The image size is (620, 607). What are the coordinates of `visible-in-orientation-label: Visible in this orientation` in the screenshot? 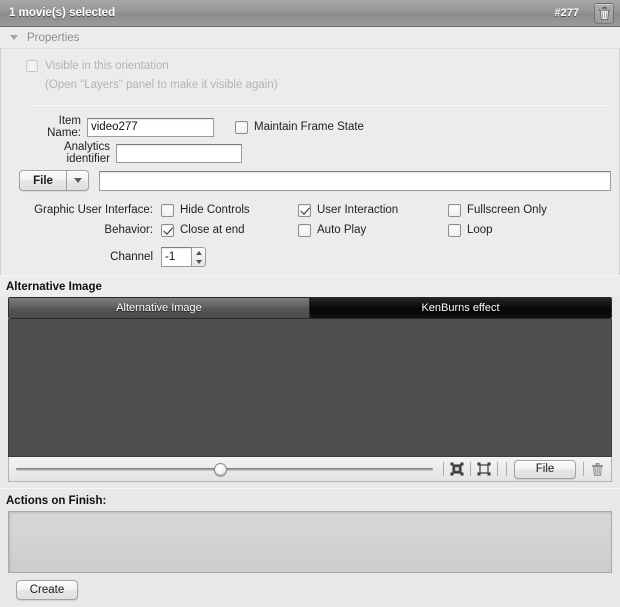 It's located at (107, 66).